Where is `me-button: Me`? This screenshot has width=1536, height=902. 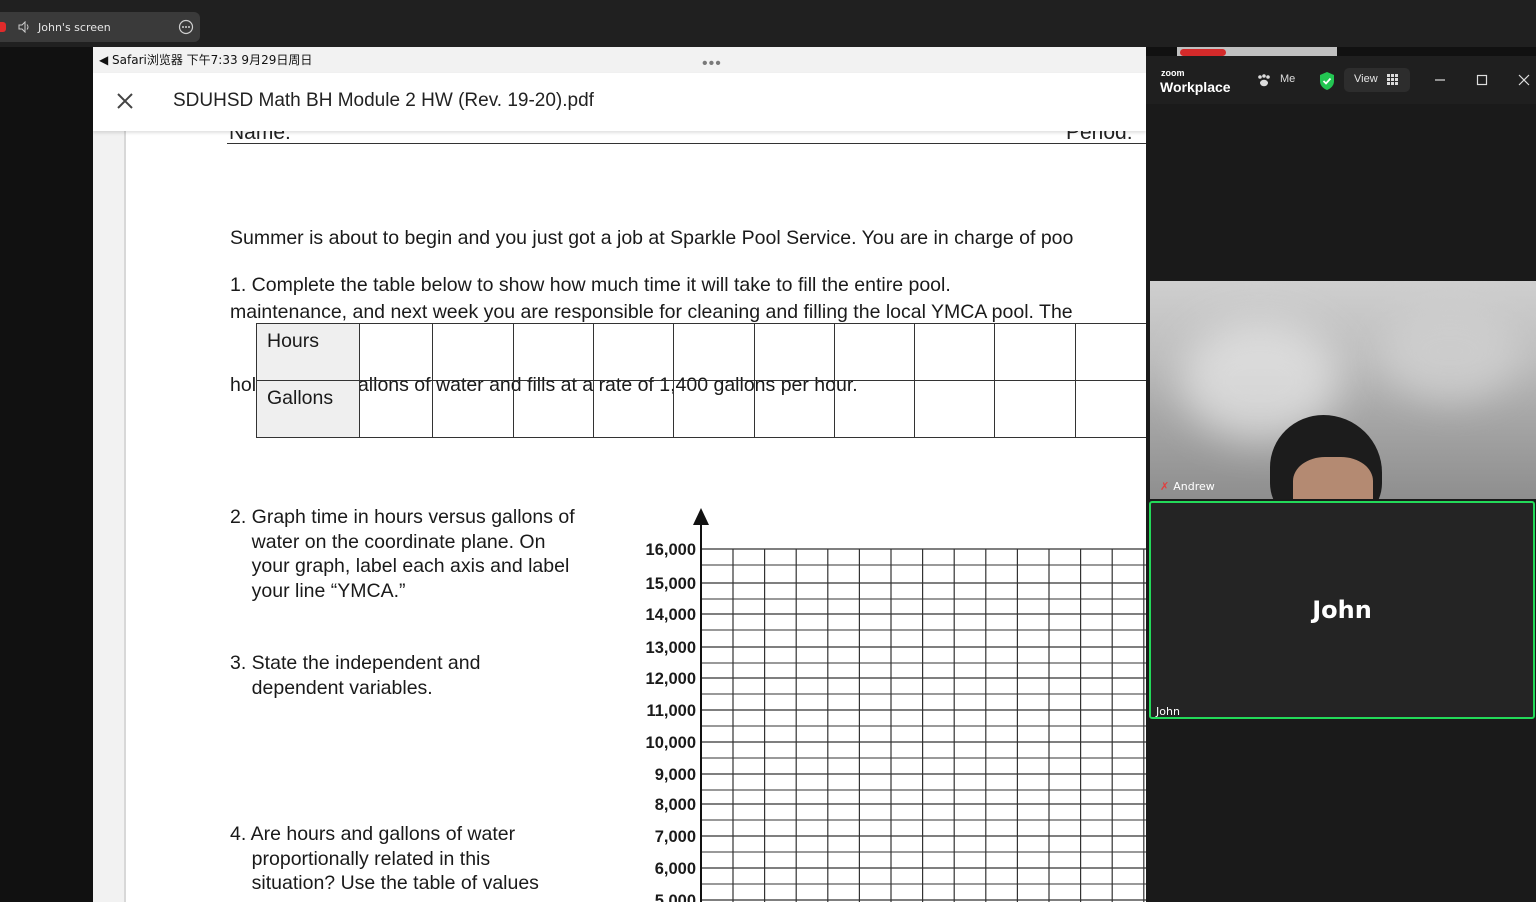
me-button: Me is located at coordinates (1276, 81).